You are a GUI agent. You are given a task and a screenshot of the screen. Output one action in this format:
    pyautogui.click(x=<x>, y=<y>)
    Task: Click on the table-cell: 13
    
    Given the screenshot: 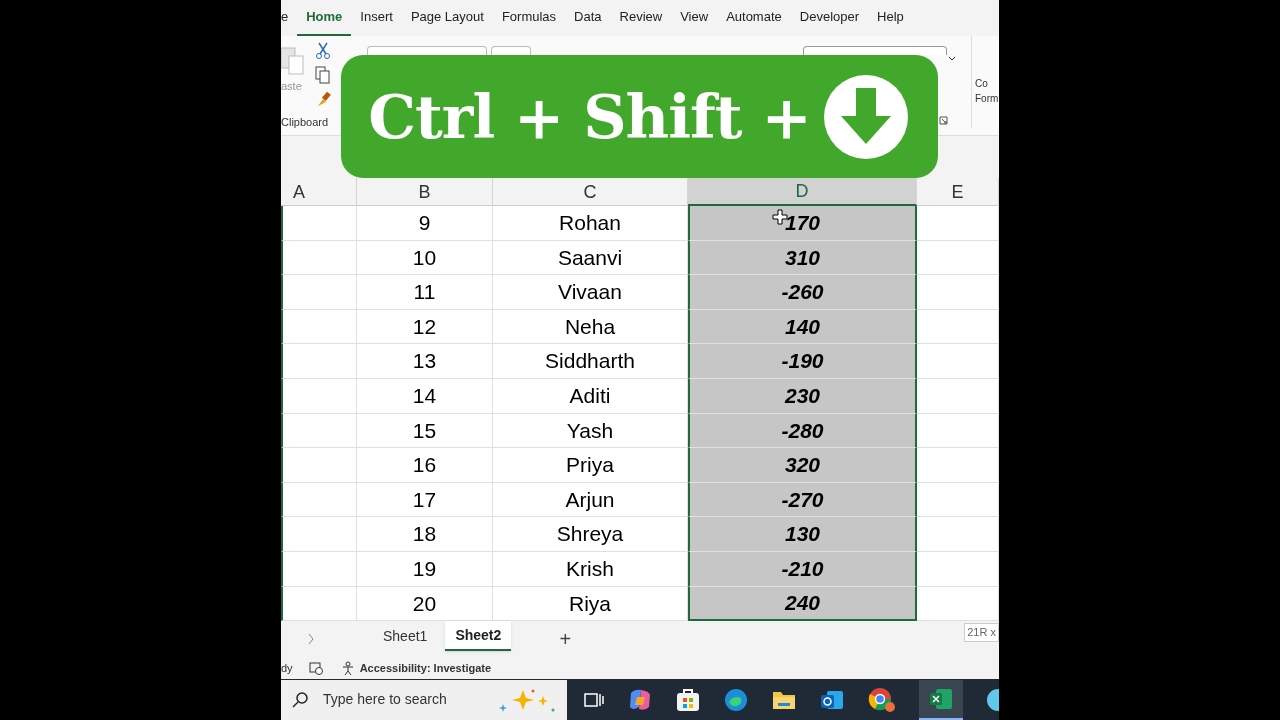 What is the action you would take?
    pyautogui.click(x=425, y=361)
    